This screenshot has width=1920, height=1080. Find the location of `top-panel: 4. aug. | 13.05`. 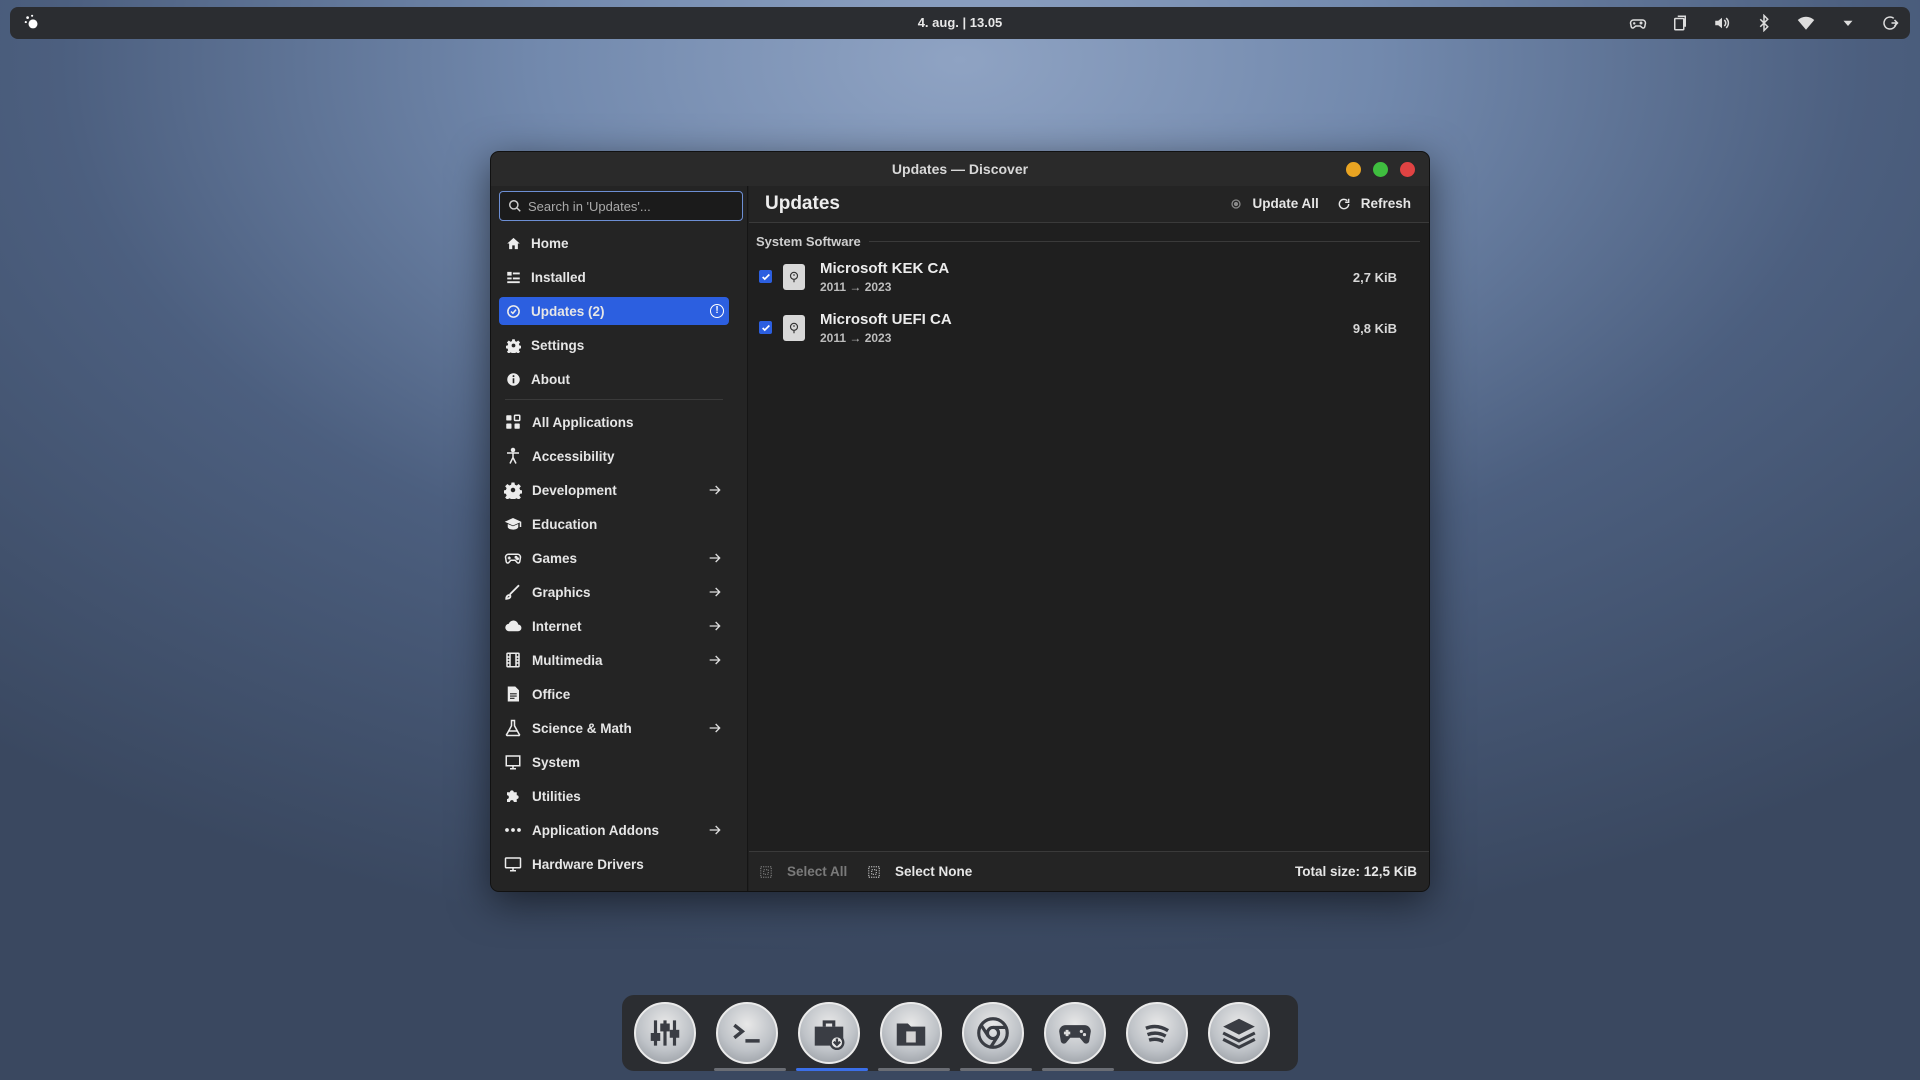

top-panel: 4. aug. | 13.05 is located at coordinates (960, 23).